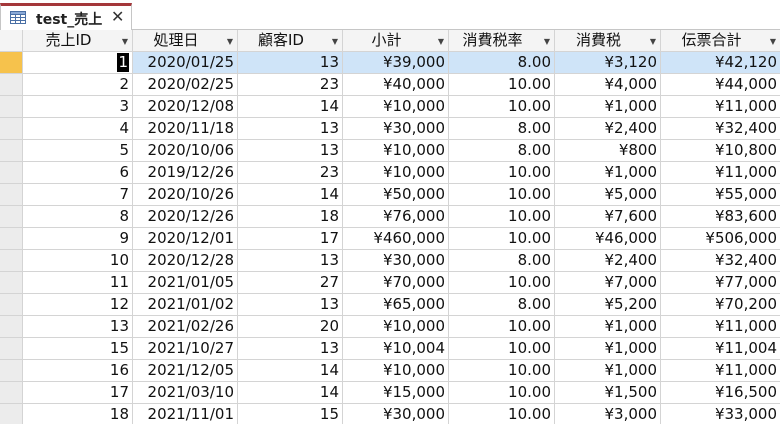 Image resolution: width=780 pixels, height=424 pixels. What do you see at coordinates (185, 305) in the screenshot?
I see `cell-shori-bi: 2021/01/02` at bounding box center [185, 305].